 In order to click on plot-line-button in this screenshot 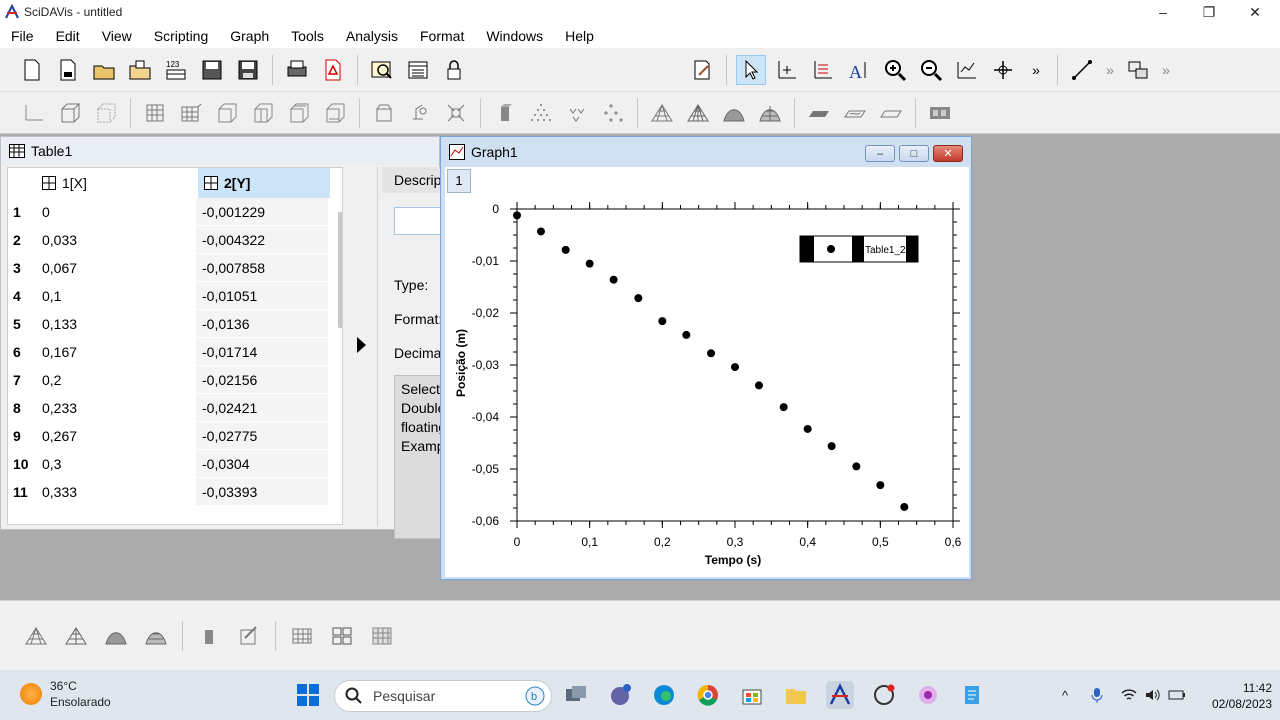, I will do `click(34, 113)`.